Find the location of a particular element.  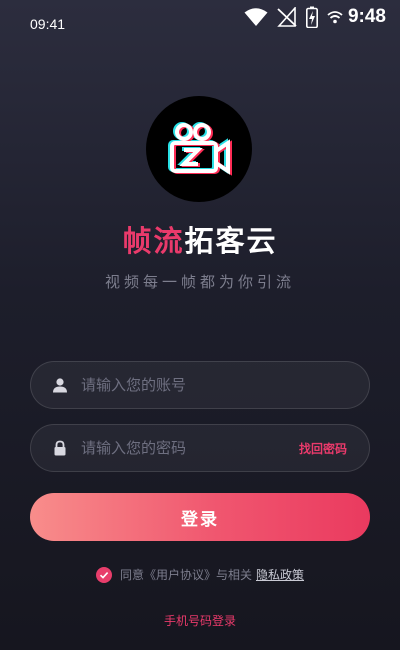

no-signal-icon is located at coordinates (287, 17).